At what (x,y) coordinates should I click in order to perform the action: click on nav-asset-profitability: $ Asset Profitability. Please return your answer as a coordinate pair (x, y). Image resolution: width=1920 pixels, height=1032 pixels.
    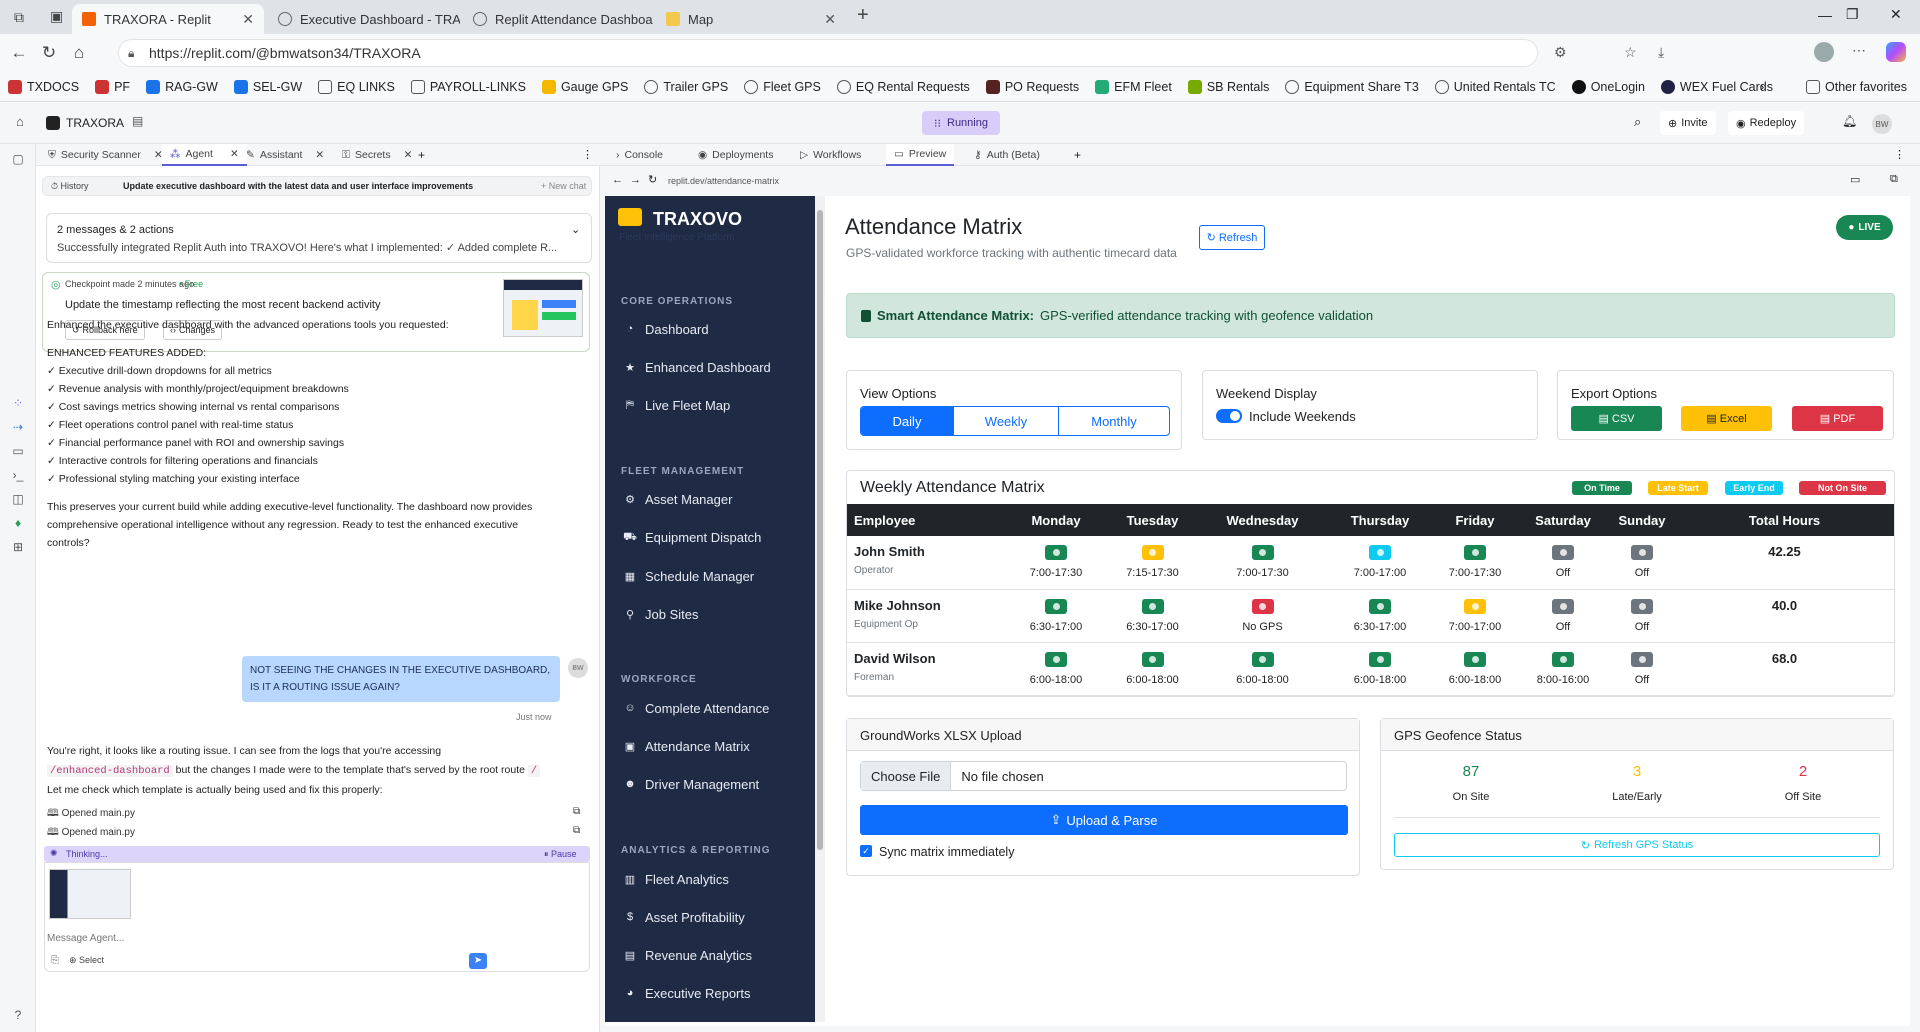
    Looking at the image, I should click on (684, 917).